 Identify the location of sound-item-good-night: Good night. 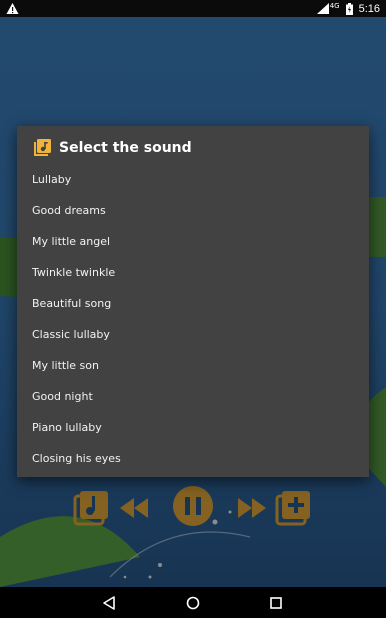
(193, 396).